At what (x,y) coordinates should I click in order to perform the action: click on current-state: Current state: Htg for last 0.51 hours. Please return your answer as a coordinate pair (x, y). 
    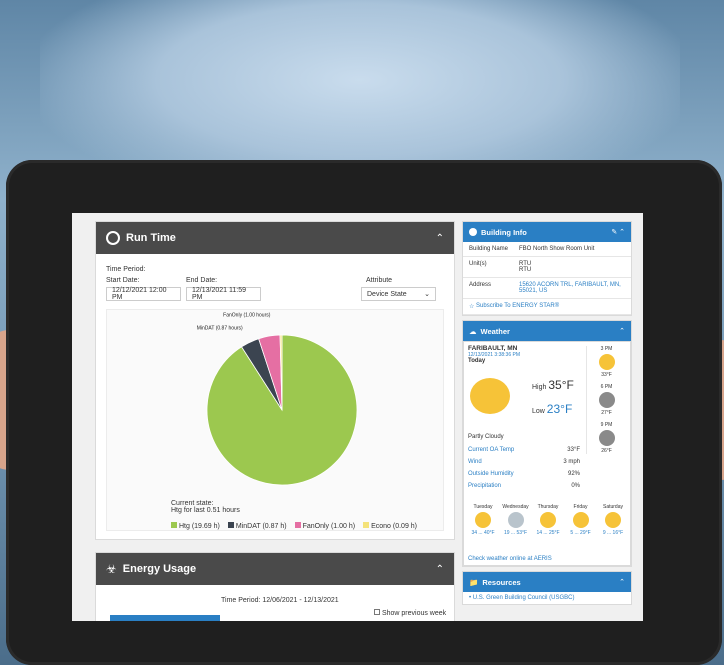
    Looking at the image, I should click on (205, 507).